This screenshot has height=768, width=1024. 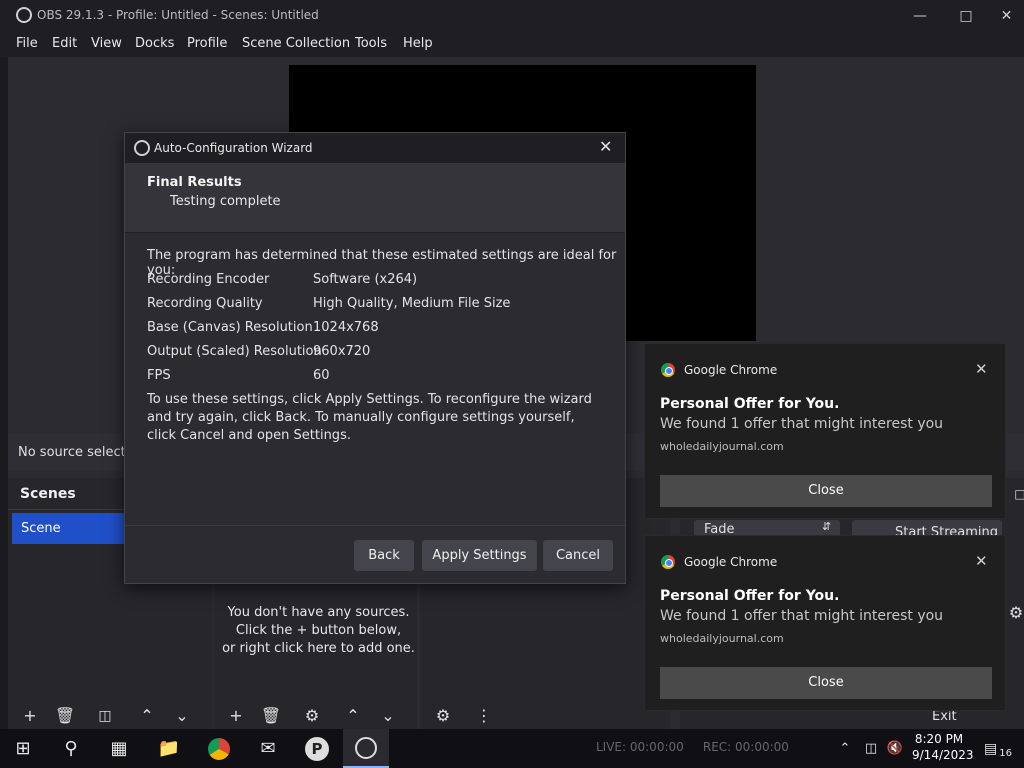 What do you see at coordinates (384, 555) in the screenshot?
I see `back-button: Back` at bounding box center [384, 555].